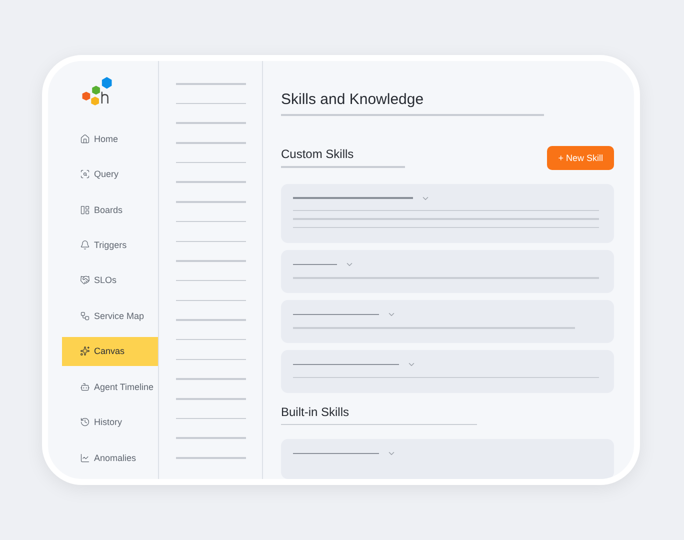  Describe the element at coordinates (318, 155) in the screenshot. I see `section-title: Custom Skills` at that location.